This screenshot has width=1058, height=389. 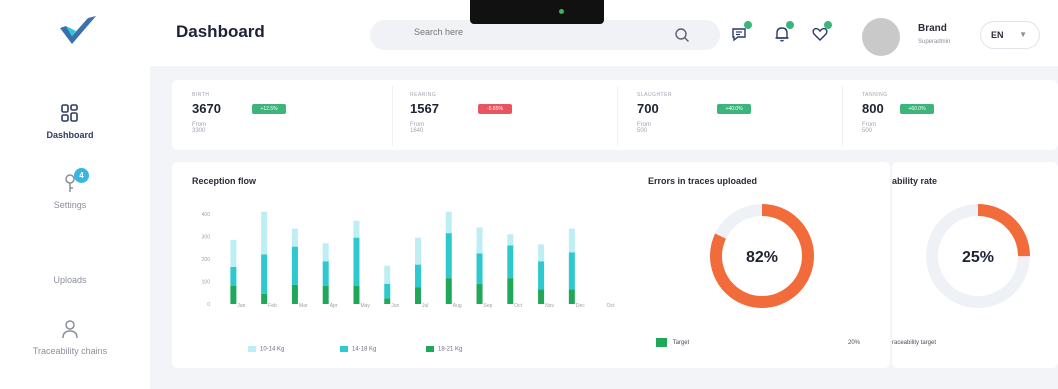 I want to click on brand-logo, so click(x=78, y=32).